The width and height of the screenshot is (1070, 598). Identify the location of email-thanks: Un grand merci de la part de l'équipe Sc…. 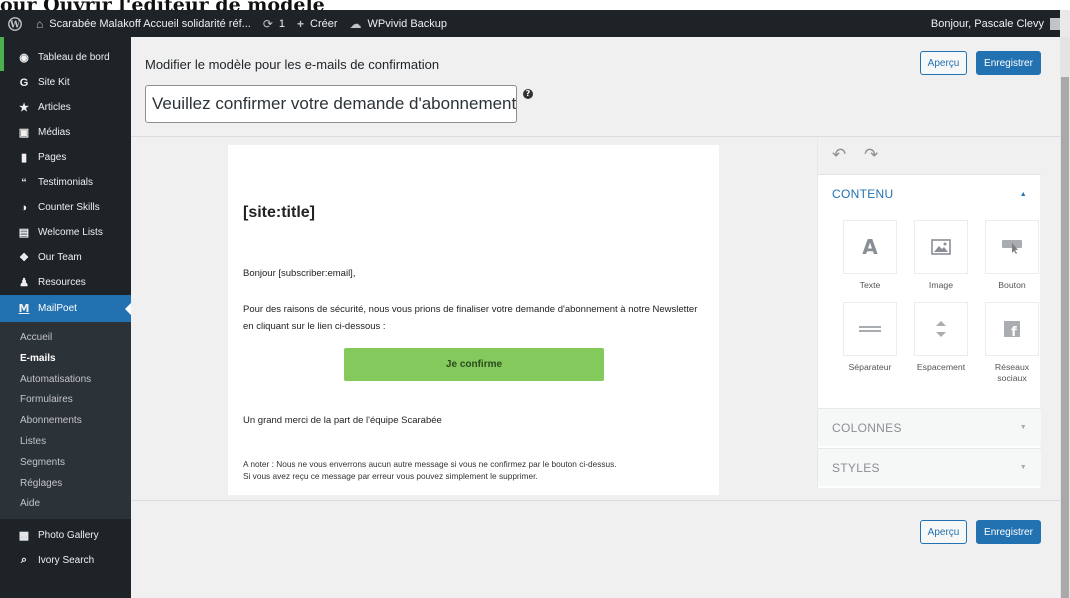
(478, 420).